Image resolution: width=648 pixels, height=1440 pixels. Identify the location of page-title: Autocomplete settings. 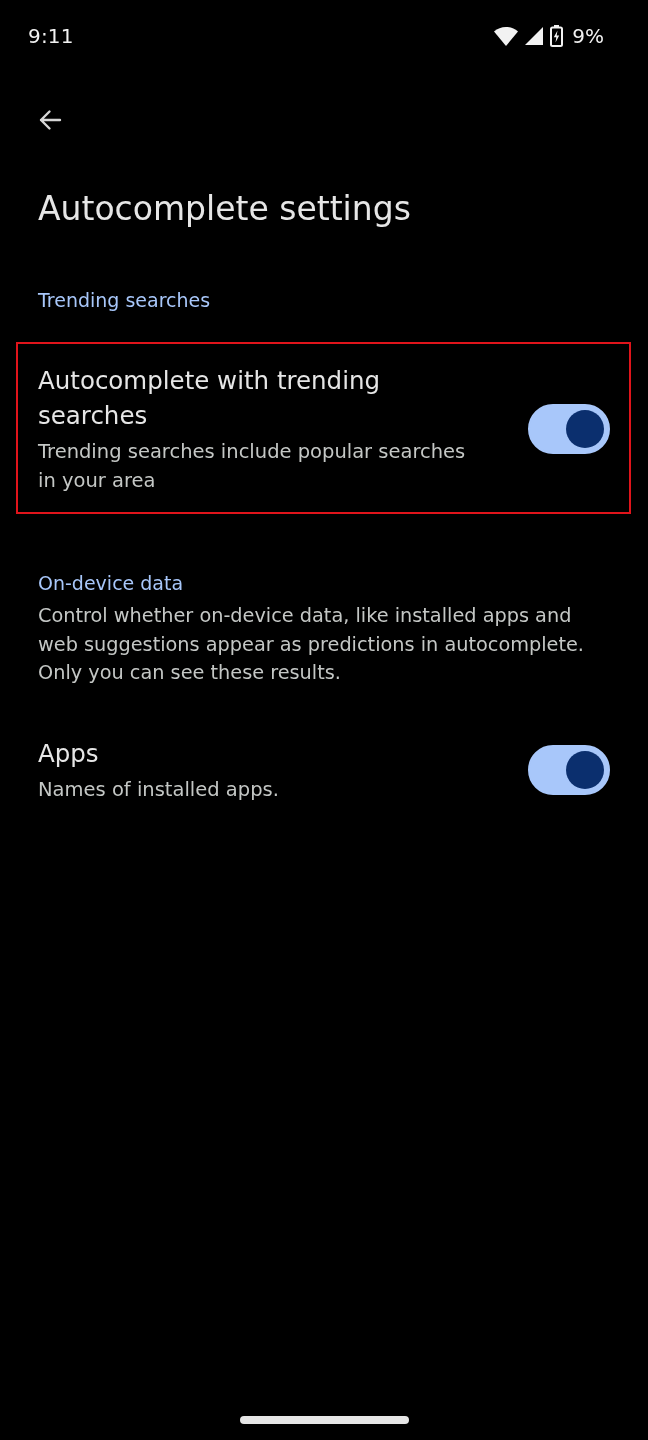
(225, 209).